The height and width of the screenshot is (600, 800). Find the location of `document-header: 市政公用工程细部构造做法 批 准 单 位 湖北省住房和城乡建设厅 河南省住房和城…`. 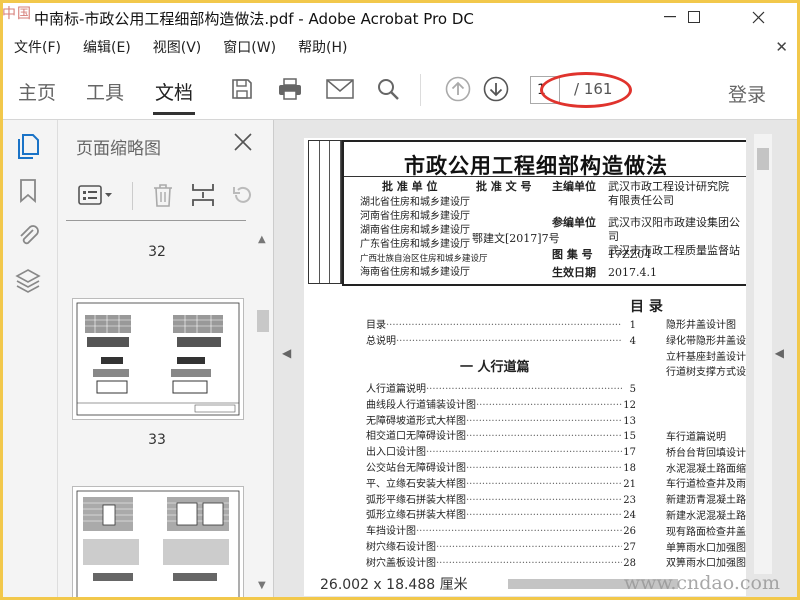

document-header: 市政公用工程细部构造做法 批 准 单 位 湖北省住房和城乡建设厅 河南省住房和城… is located at coordinates (544, 213).